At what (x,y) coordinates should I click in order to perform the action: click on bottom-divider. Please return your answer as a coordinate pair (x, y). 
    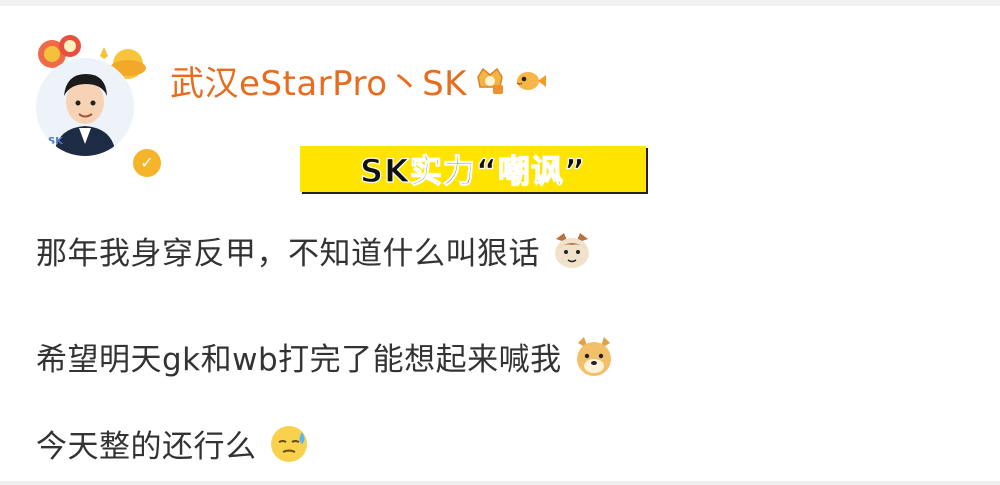
    Looking at the image, I should click on (500, 483).